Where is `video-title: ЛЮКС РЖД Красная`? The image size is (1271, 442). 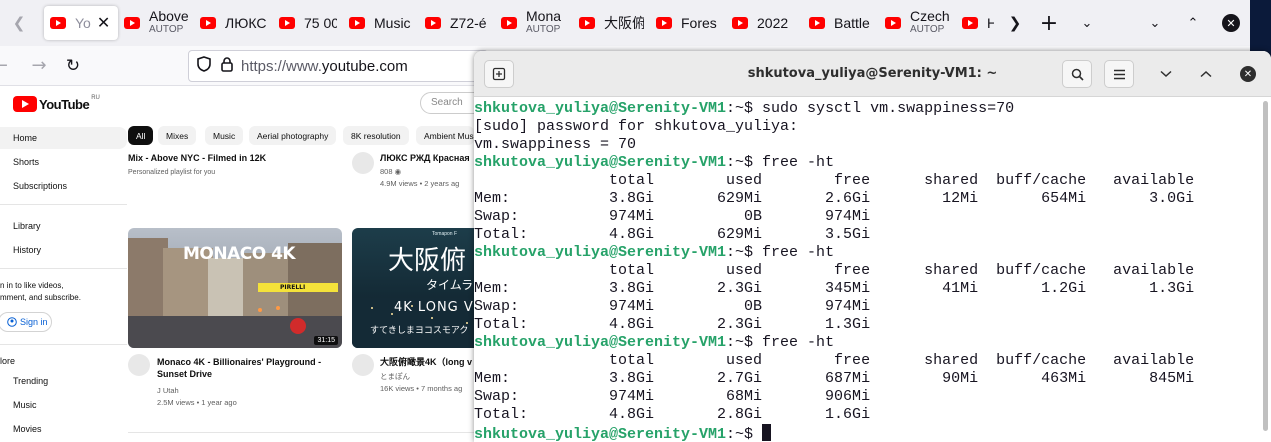
video-title: ЛЮКС РЖД Красная is located at coordinates (427, 158).